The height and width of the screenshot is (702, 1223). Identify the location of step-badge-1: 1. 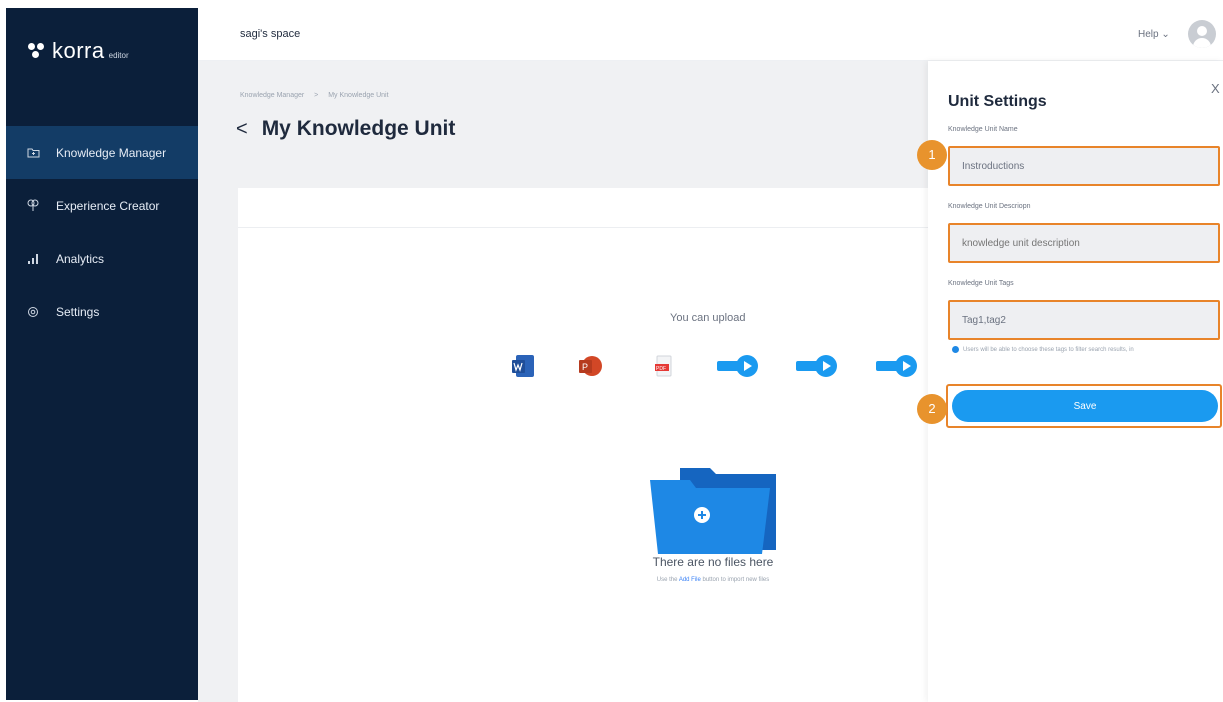
(932, 155).